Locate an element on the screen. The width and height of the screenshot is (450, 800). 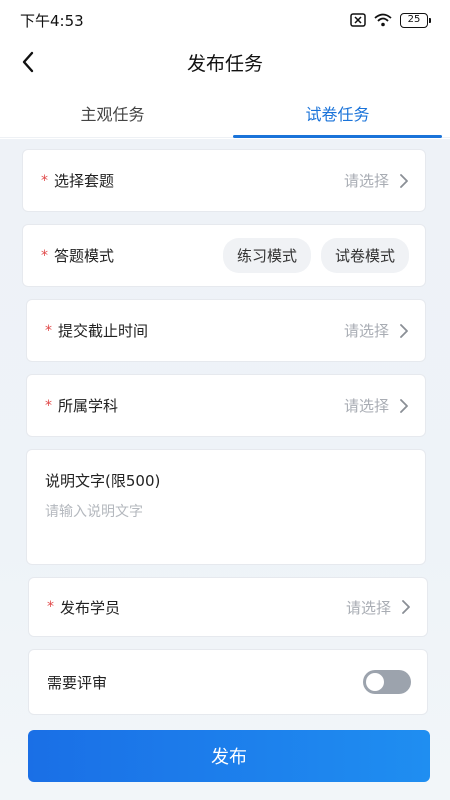
deadline-row: * 提交截止时间 请选择 is located at coordinates (226, 330).